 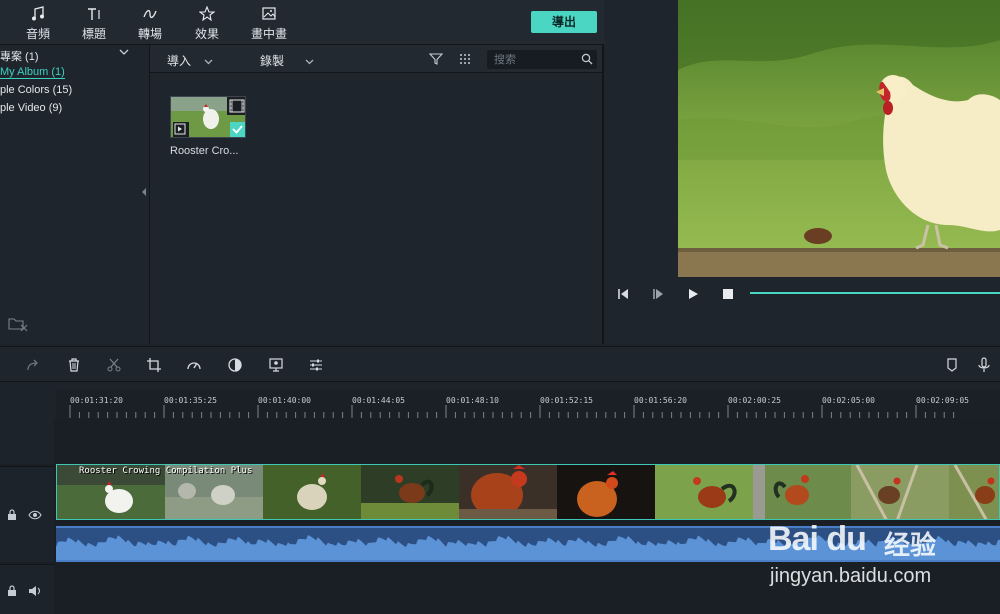 What do you see at coordinates (848, 400) in the screenshot?
I see `ruler-timecode: 00:02:05:00` at bounding box center [848, 400].